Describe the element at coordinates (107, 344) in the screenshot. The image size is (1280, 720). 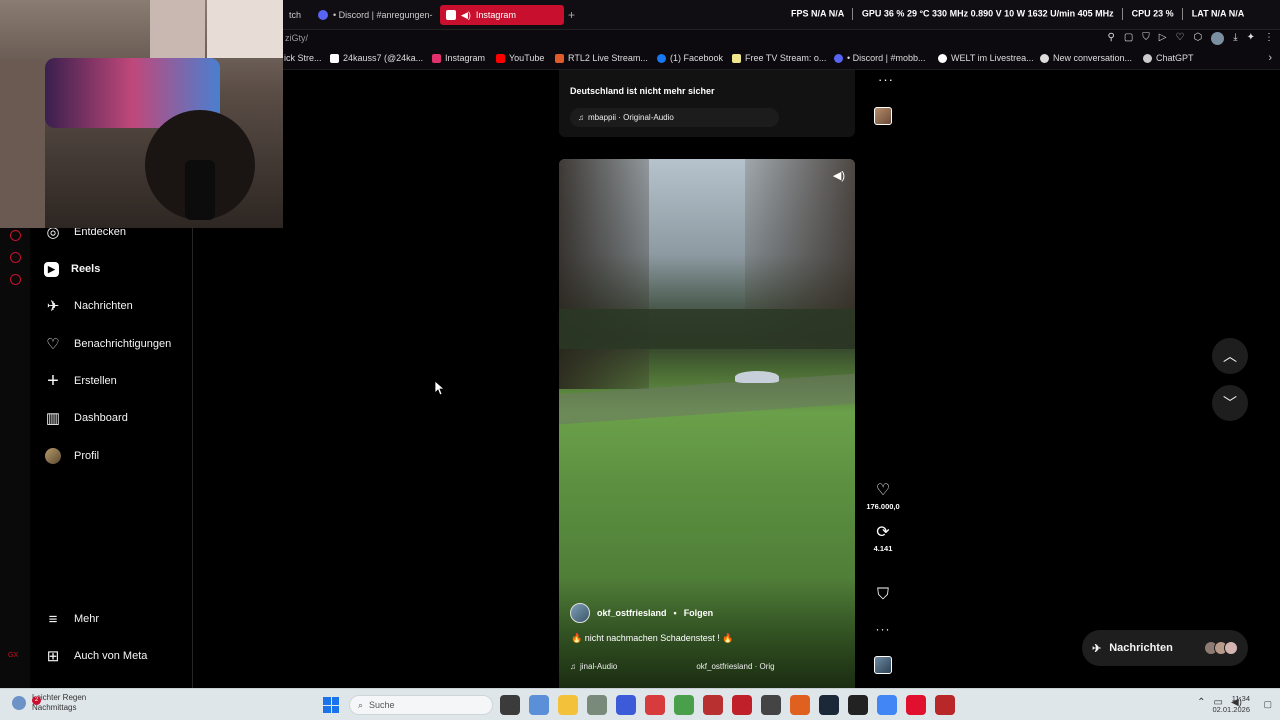
I see `sidebar-item-notifications: ♡ Benachrichtigungen` at that location.